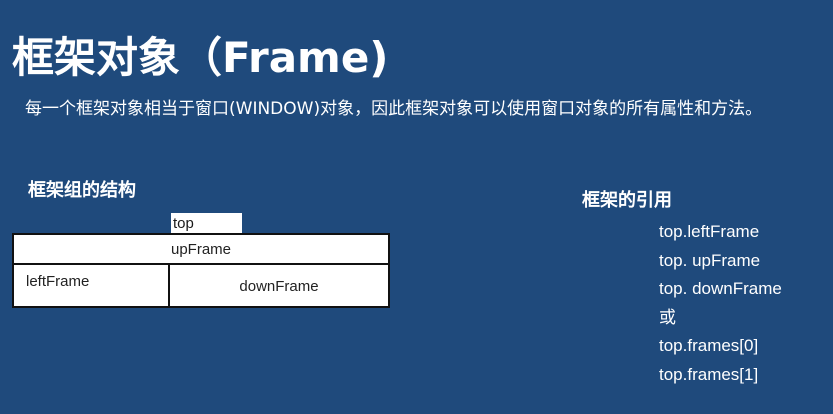 This screenshot has width=833, height=414. I want to click on structure-heading: 框架组的结构, so click(82, 190).